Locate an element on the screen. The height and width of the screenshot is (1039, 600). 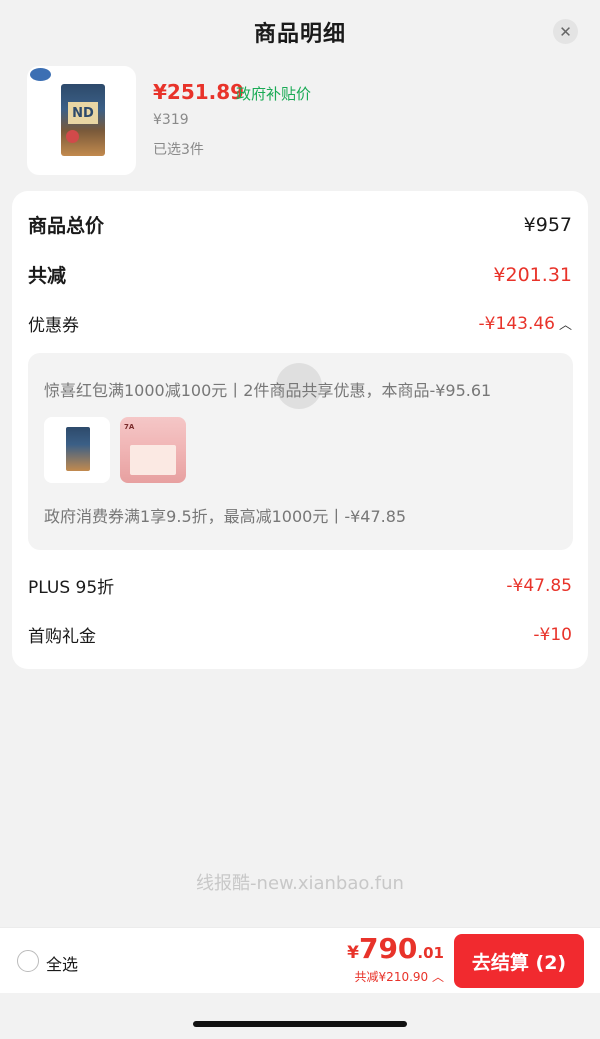
checkout-button: 去结算 (2) is located at coordinates (519, 961).